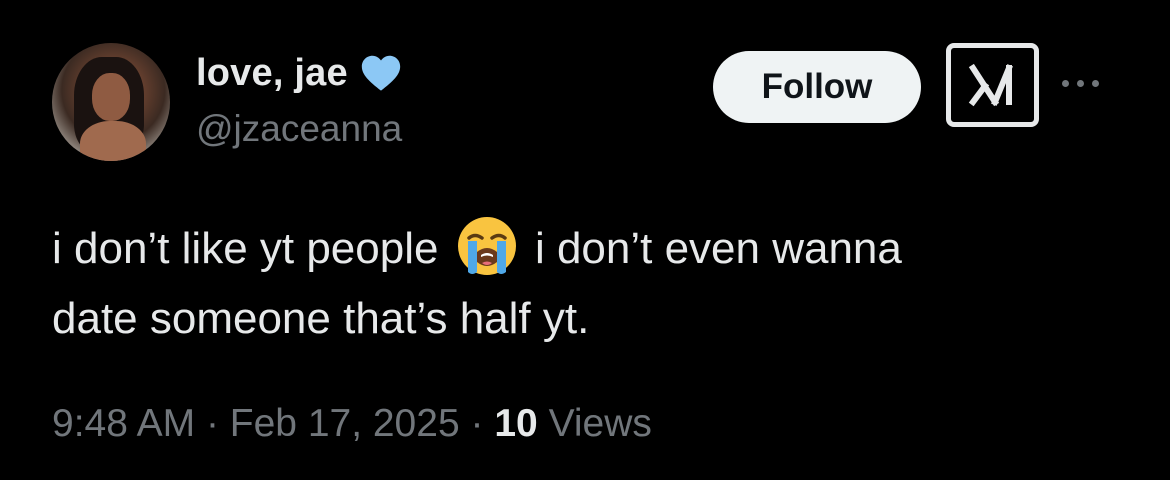 This screenshot has width=1170, height=480. I want to click on views-count: 10, so click(515, 423).